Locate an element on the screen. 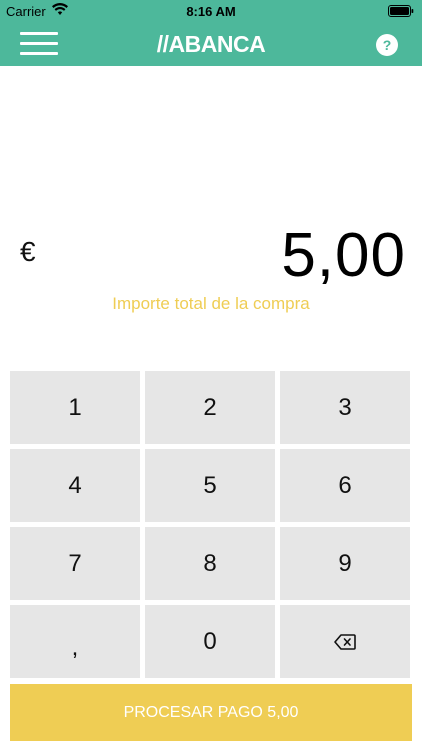 The width and height of the screenshot is (422, 750). backspace-icon is located at coordinates (345, 641).